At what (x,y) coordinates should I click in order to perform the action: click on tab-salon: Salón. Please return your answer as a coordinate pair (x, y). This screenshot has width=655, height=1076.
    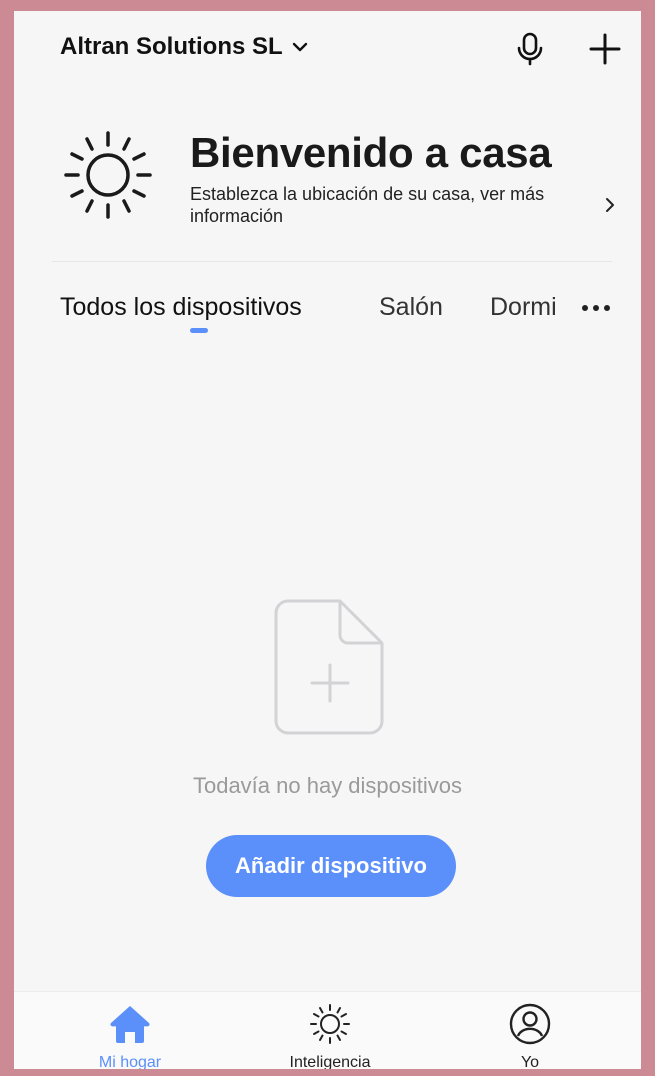
    Looking at the image, I should click on (411, 307).